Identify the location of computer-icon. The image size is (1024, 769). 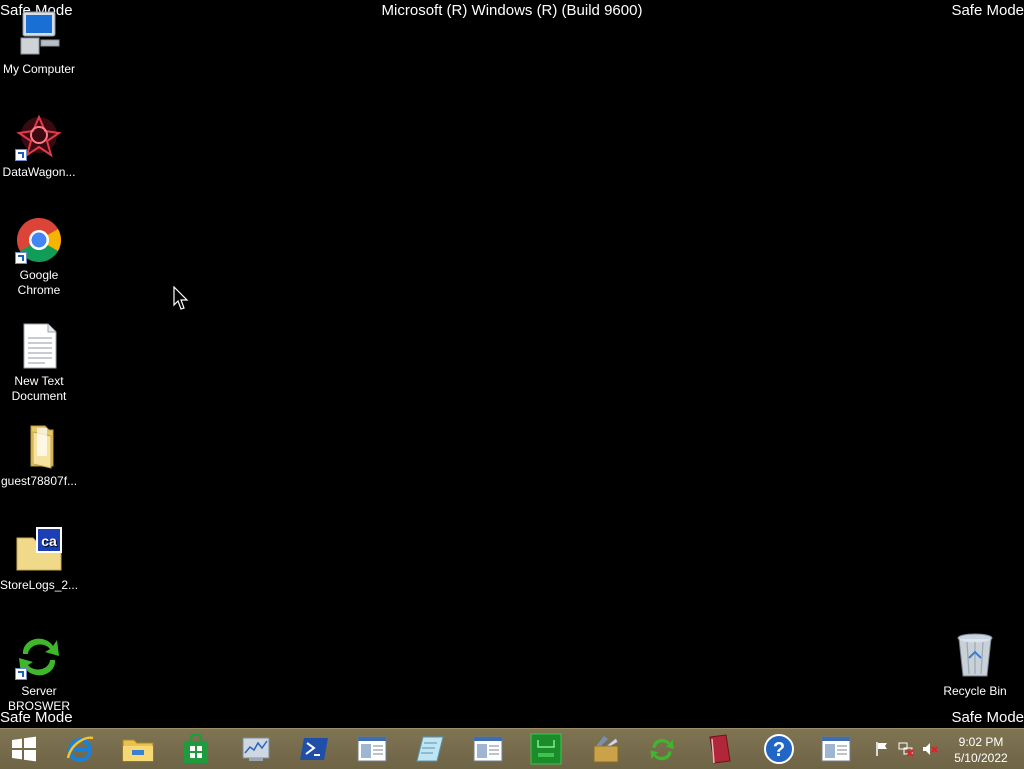
(39, 34).